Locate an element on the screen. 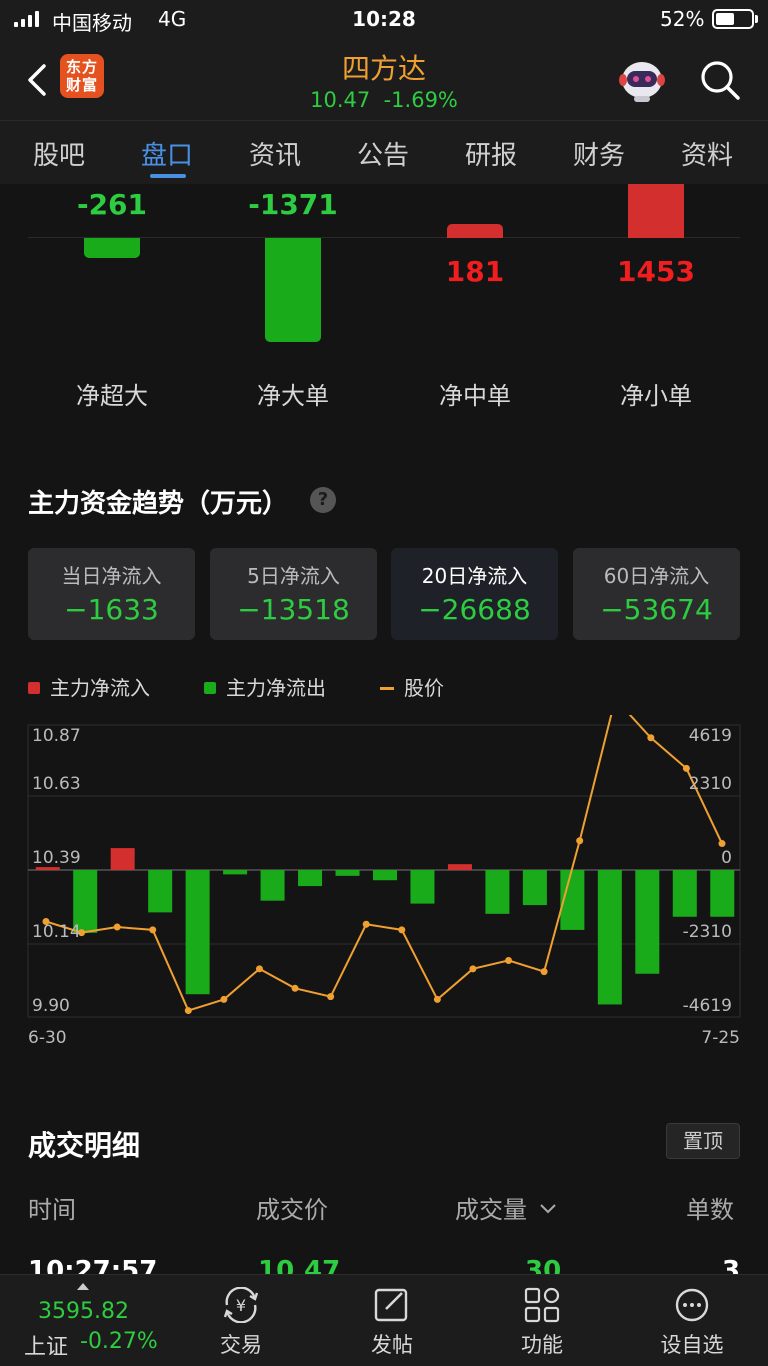 This screenshot has width=768, height=1366. left-axis-tick: 10.39 is located at coordinates (56, 858).